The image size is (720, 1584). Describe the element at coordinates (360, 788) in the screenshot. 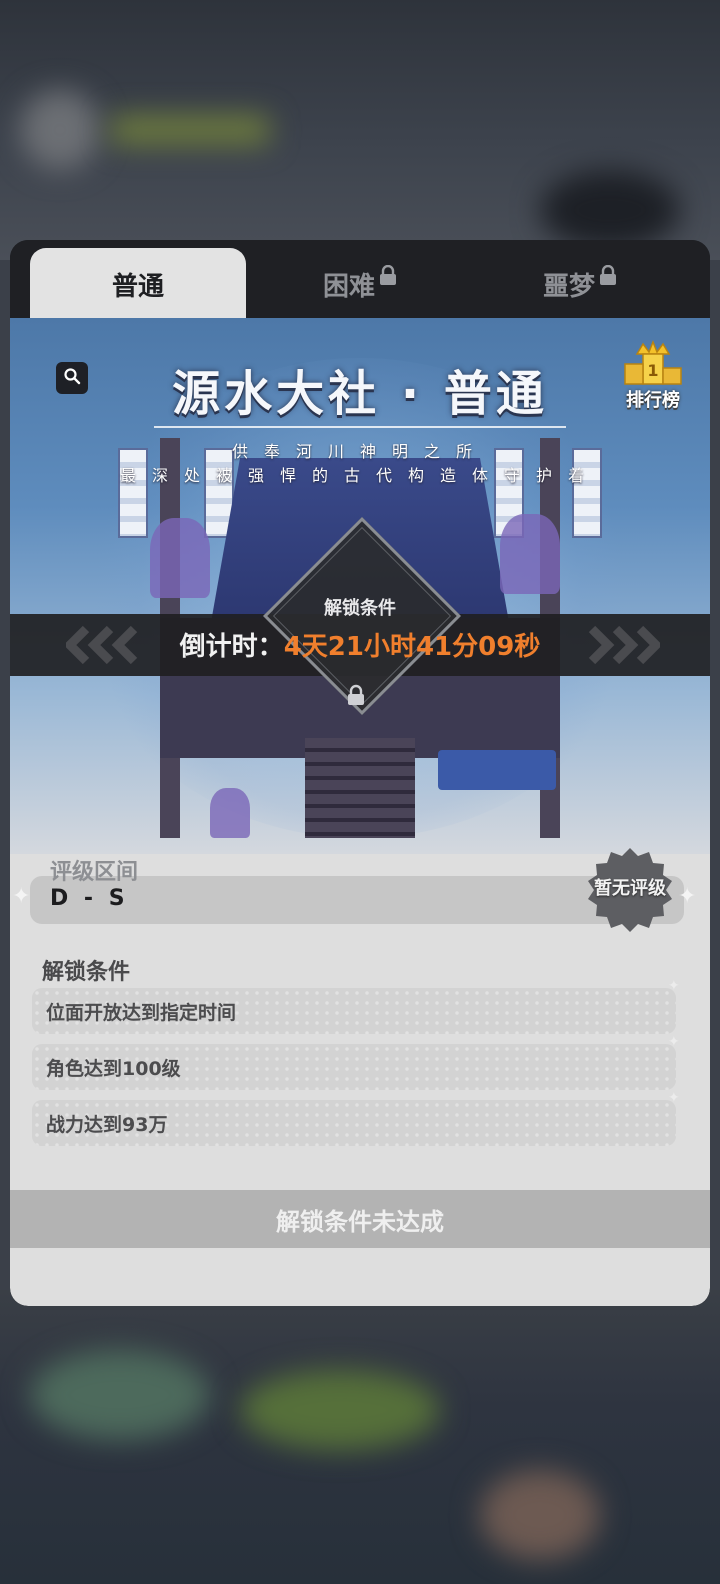

I see `shrine-stairs` at that location.